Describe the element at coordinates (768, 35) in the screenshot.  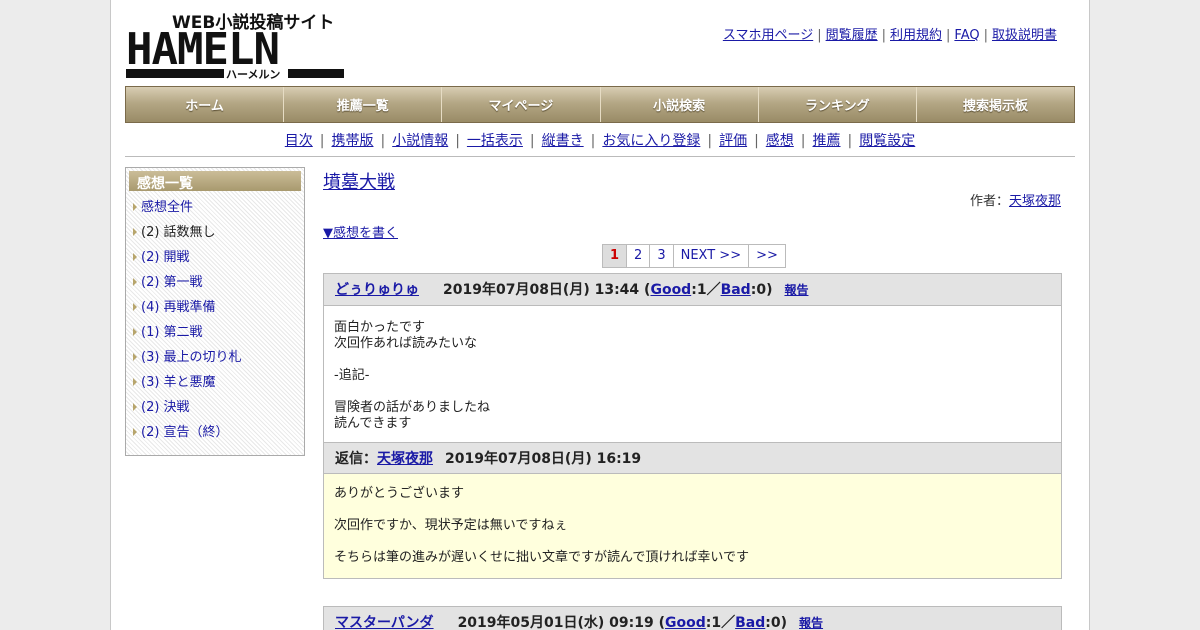
I see `smartphone-link: スマホ用ページ` at that location.